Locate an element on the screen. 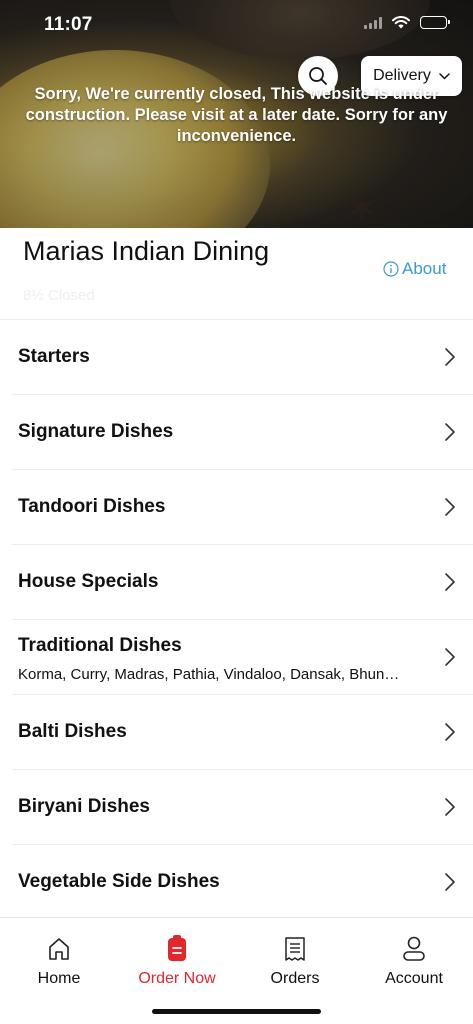  restaurant-status: 8½ Closed is located at coordinates (59, 295).